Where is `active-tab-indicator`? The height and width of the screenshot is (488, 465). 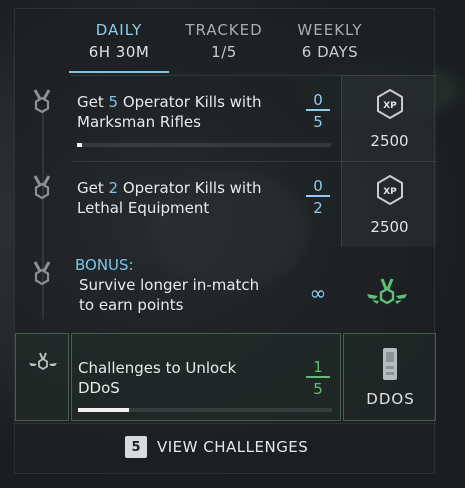 active-tab-indicator is located at coordinates (119, 72).